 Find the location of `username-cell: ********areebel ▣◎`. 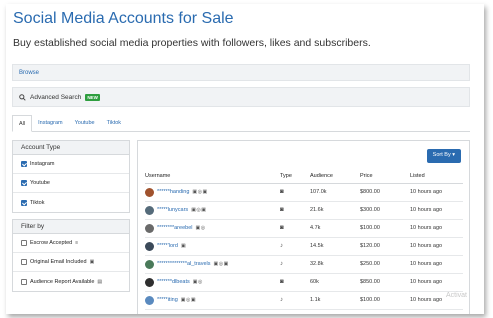

username-cell: ********areebel ▣◎ is located at coordinates (212, 228).